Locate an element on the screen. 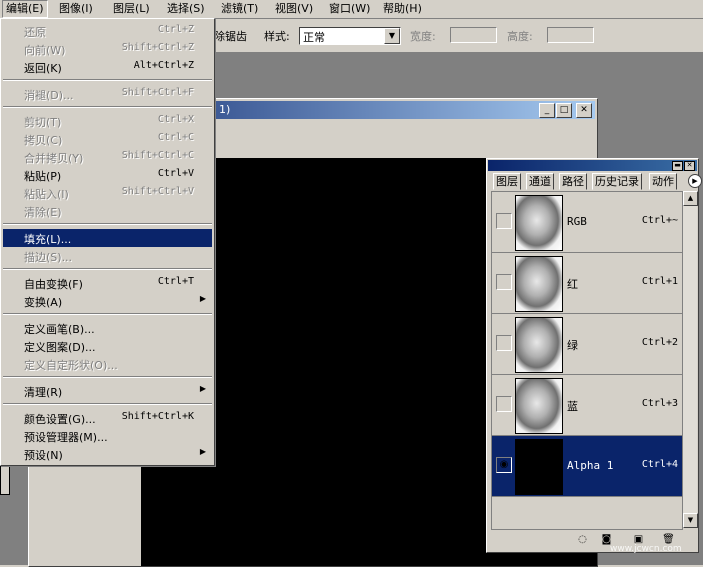  menu-item-purge: 清理(R) ▶ is located at coordinates (107, 391).